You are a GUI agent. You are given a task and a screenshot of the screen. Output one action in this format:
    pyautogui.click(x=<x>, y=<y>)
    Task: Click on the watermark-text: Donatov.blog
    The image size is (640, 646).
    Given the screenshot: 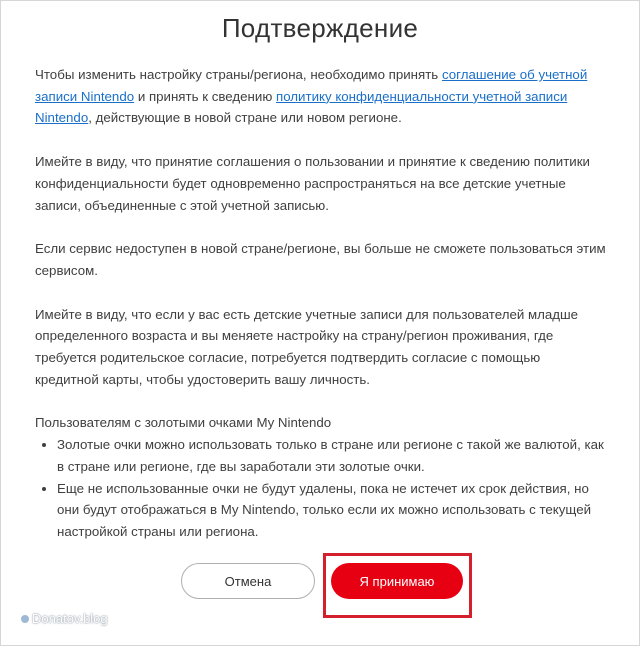 What is the action you would take?
    pyautogui.click(x=70, y=618)
    